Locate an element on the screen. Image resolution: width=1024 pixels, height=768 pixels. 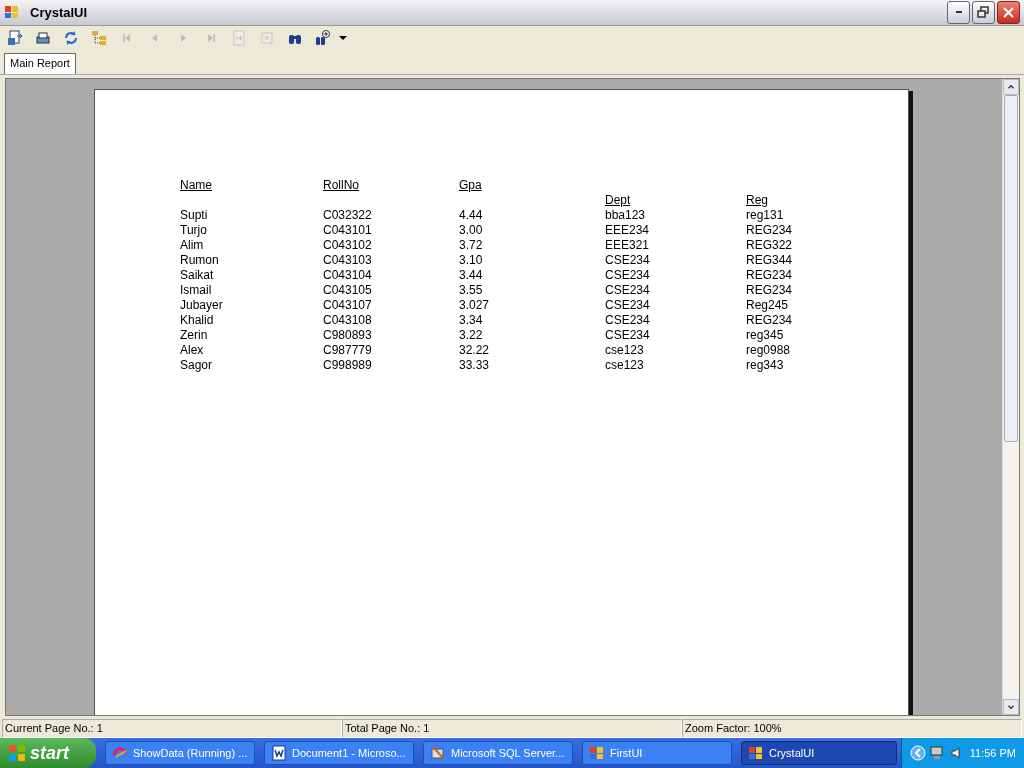
table-cell: reg131 is located at coordinates (765, 214).